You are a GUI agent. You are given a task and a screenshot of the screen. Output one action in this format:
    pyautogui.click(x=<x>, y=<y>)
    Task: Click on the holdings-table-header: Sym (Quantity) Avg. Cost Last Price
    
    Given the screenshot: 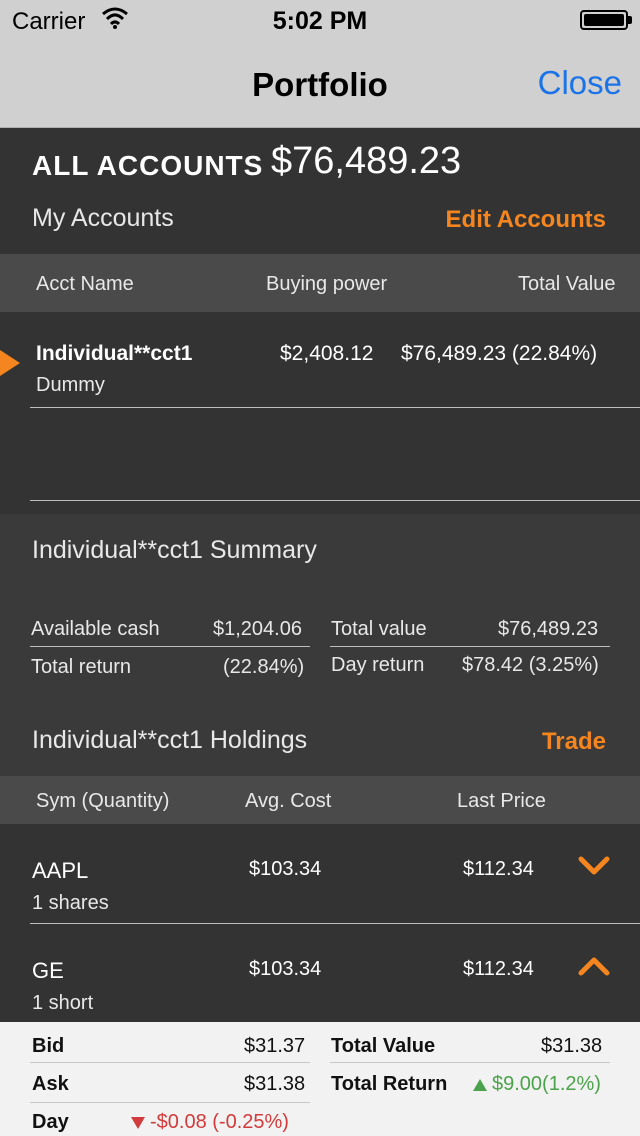 What is the action you would take?
    pyautogui.click(x=320, y=800)
    